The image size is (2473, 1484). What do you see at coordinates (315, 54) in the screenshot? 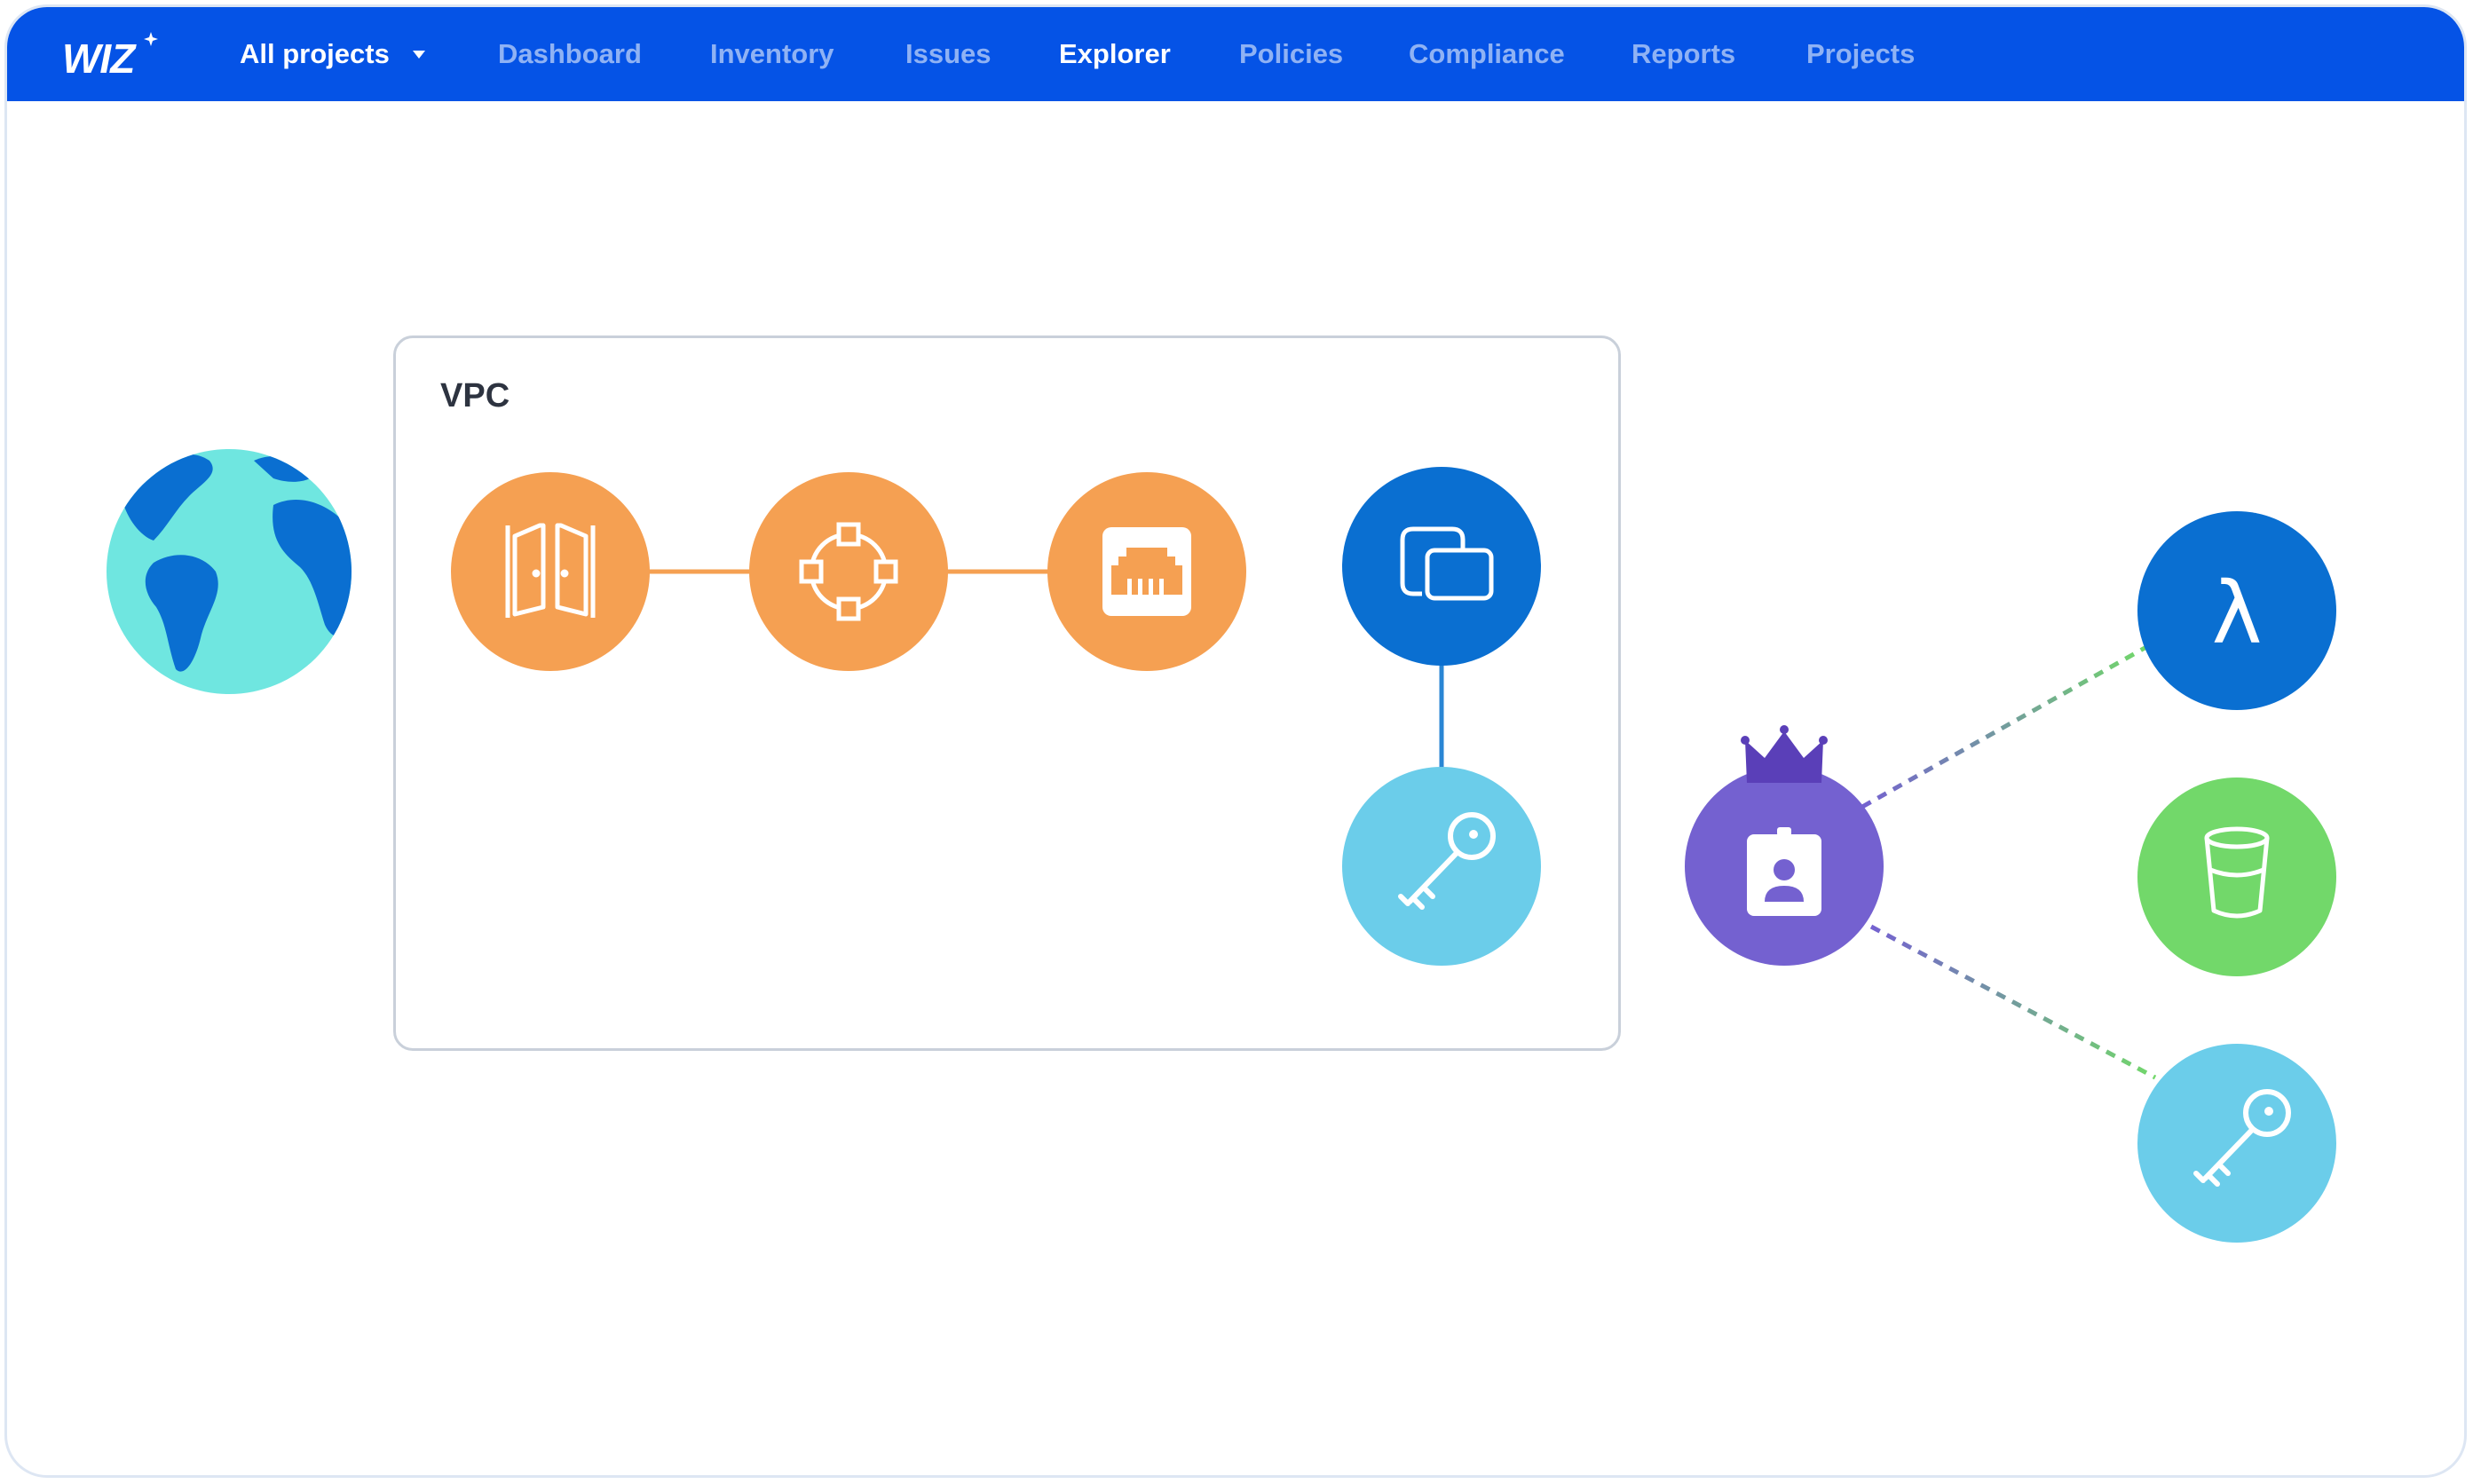
I see `project-selector-label: All projects` at bounding box center [315, 54].